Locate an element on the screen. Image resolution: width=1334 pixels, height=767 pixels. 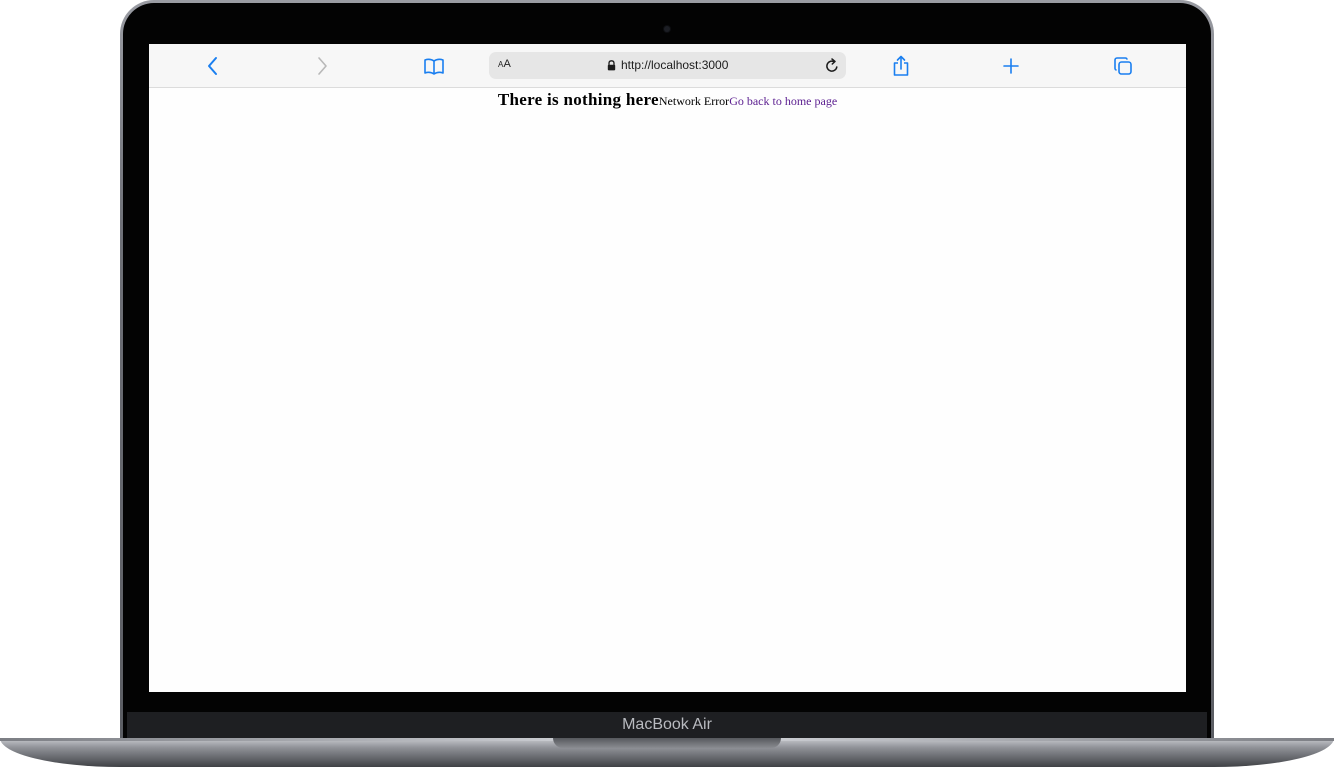
address-bar: AA http://localhost:3000 is located at coordinates (667, 65).